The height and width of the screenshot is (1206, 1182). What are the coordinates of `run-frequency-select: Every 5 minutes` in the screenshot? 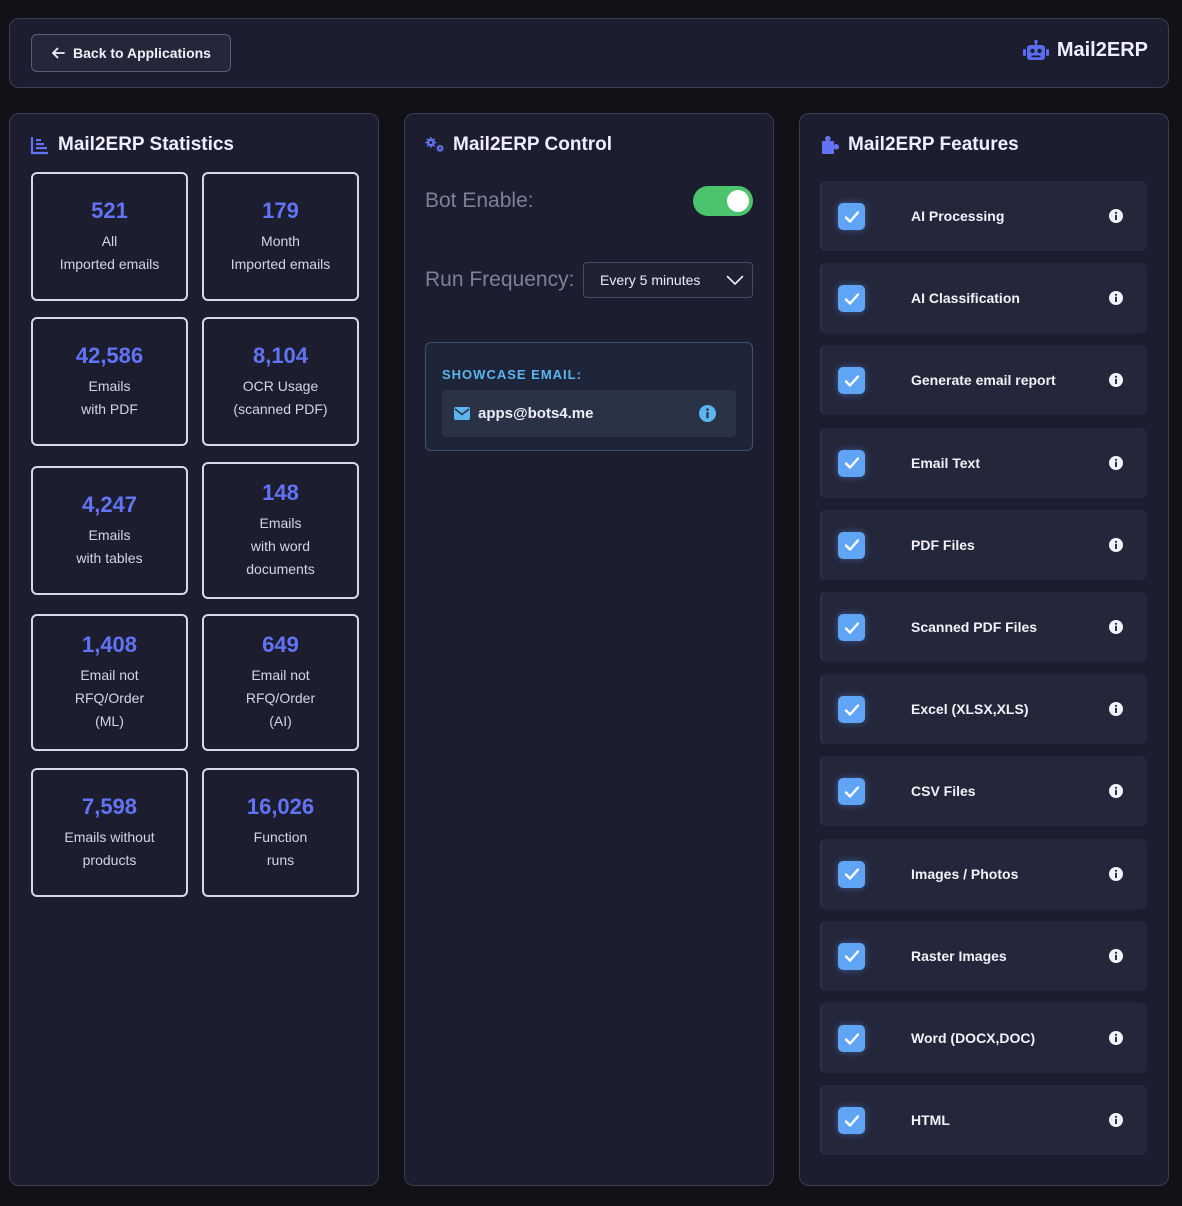 It's located at (668, 280).